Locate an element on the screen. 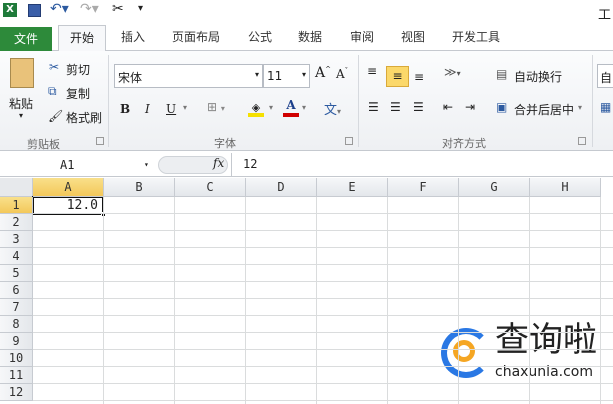  phonetic-icon: 文▾ is located at coordinates (332, 108).